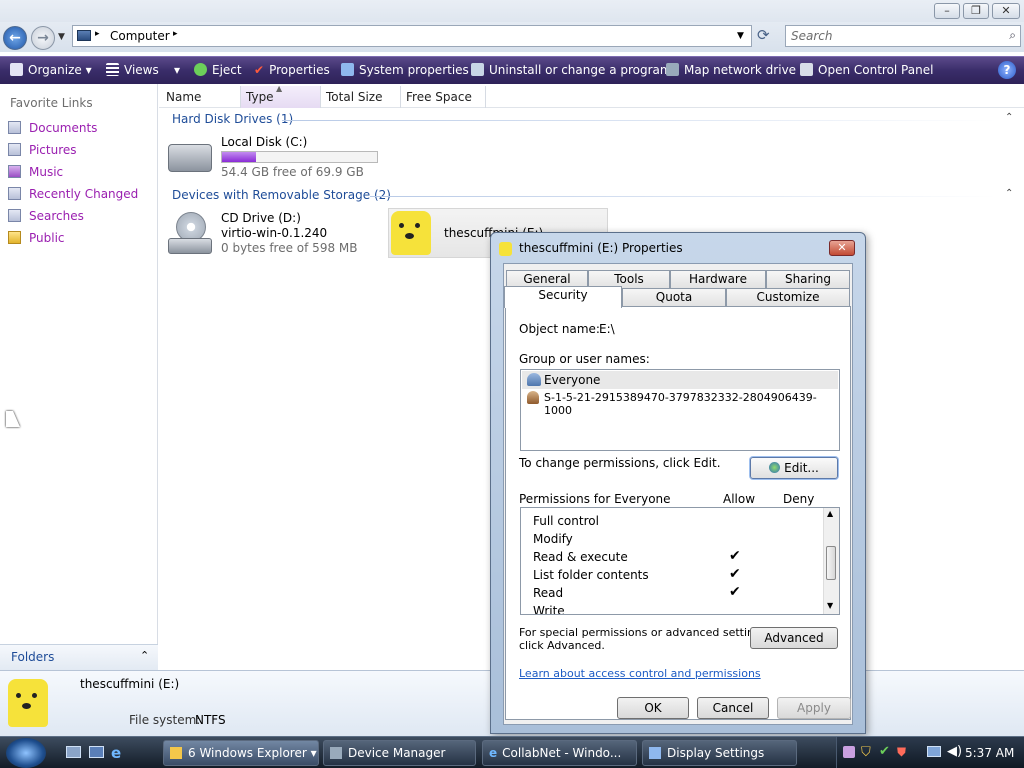 Image resolution: width=1024 pixels, height=768 pixels. I want to click on tab-sharing: Sharing, so click(808, 279).